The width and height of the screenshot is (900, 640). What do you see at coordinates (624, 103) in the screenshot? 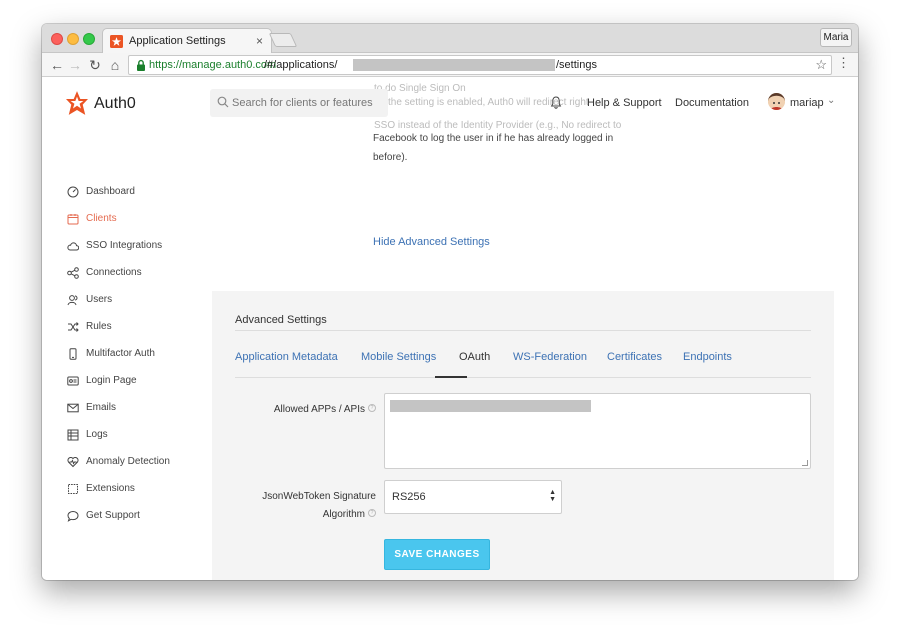
I see `help-support-link: Help & Support` at bounding box center [624, 103].